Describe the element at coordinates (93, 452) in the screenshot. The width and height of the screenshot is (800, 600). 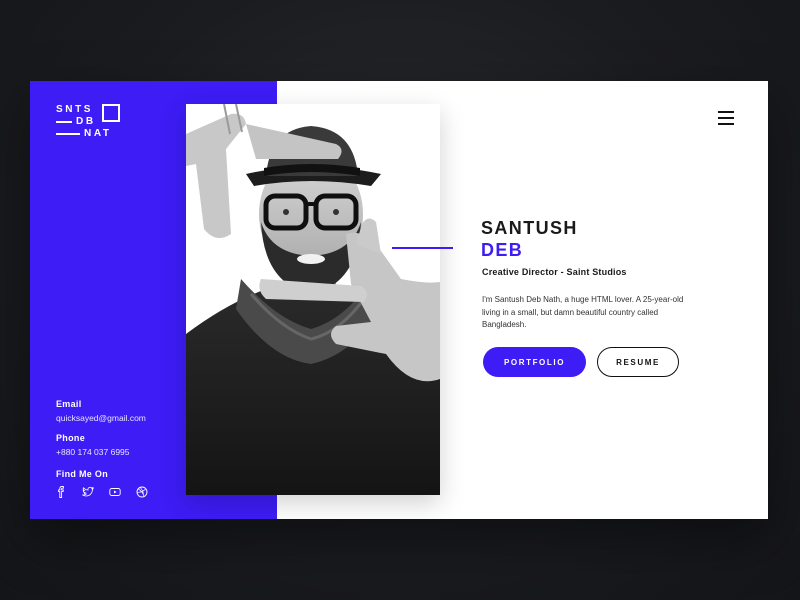
I see `phone-value: +880 174 037 6995` at that location.